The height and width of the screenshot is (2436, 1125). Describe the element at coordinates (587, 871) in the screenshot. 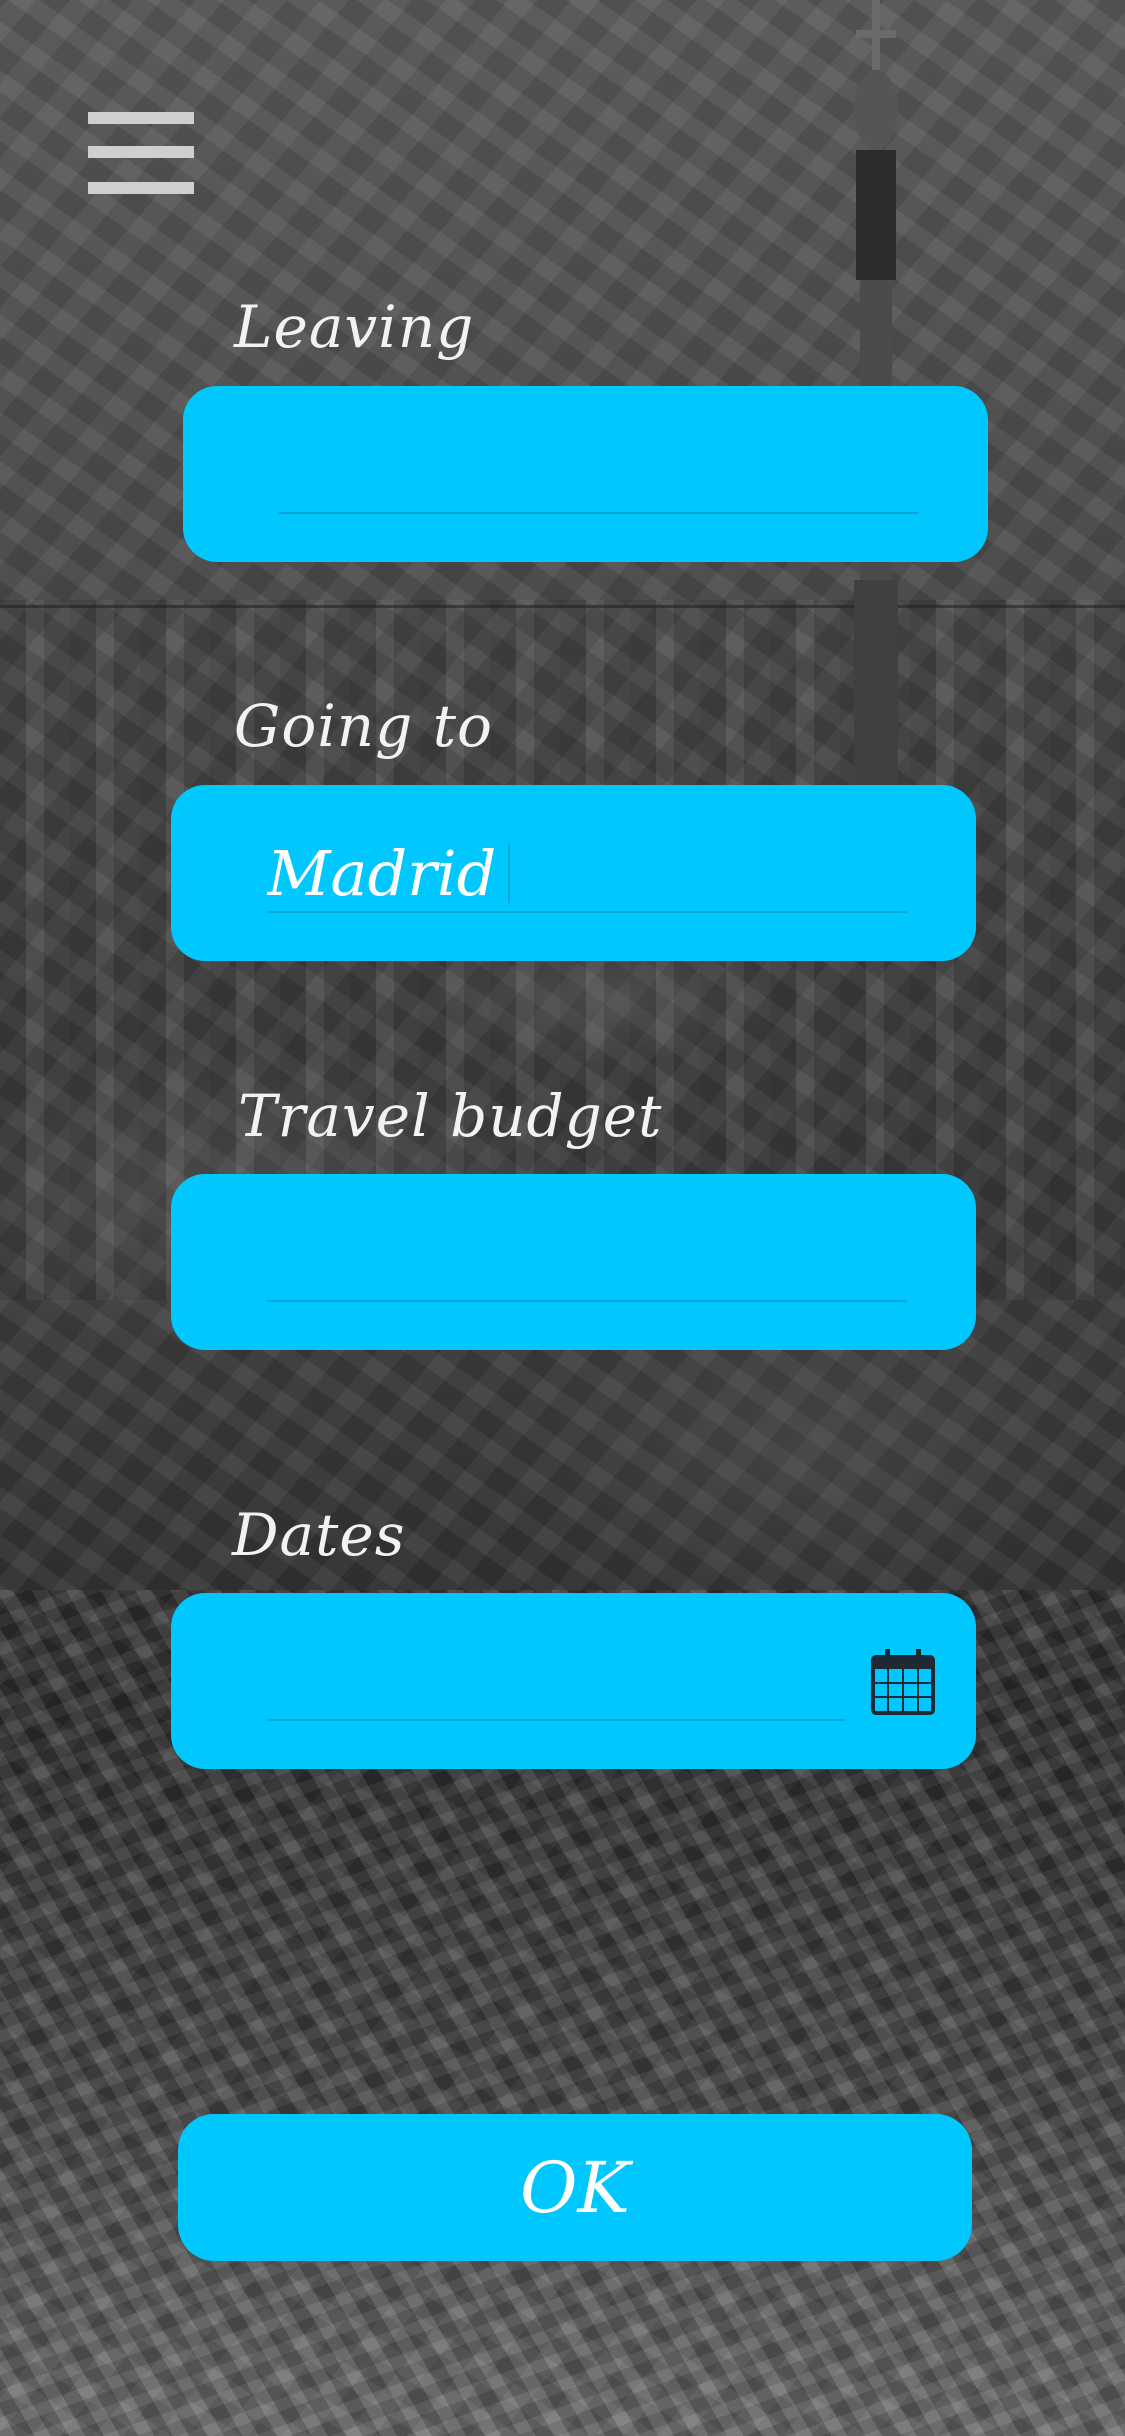

I see `going-to-input` at that location.